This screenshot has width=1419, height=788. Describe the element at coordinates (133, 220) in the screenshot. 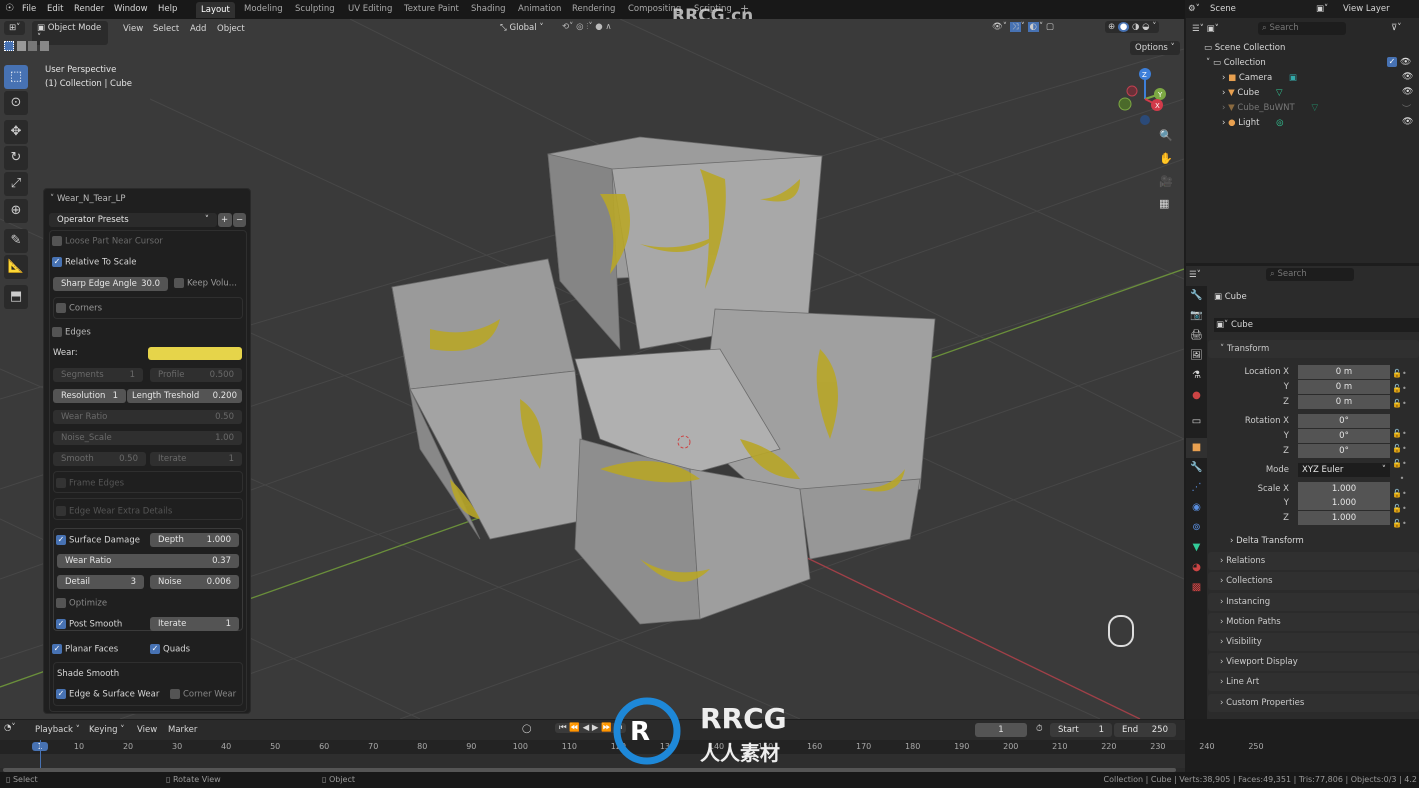

I see `operator-presets-dropdown: Operator Presets ˅` at that location.